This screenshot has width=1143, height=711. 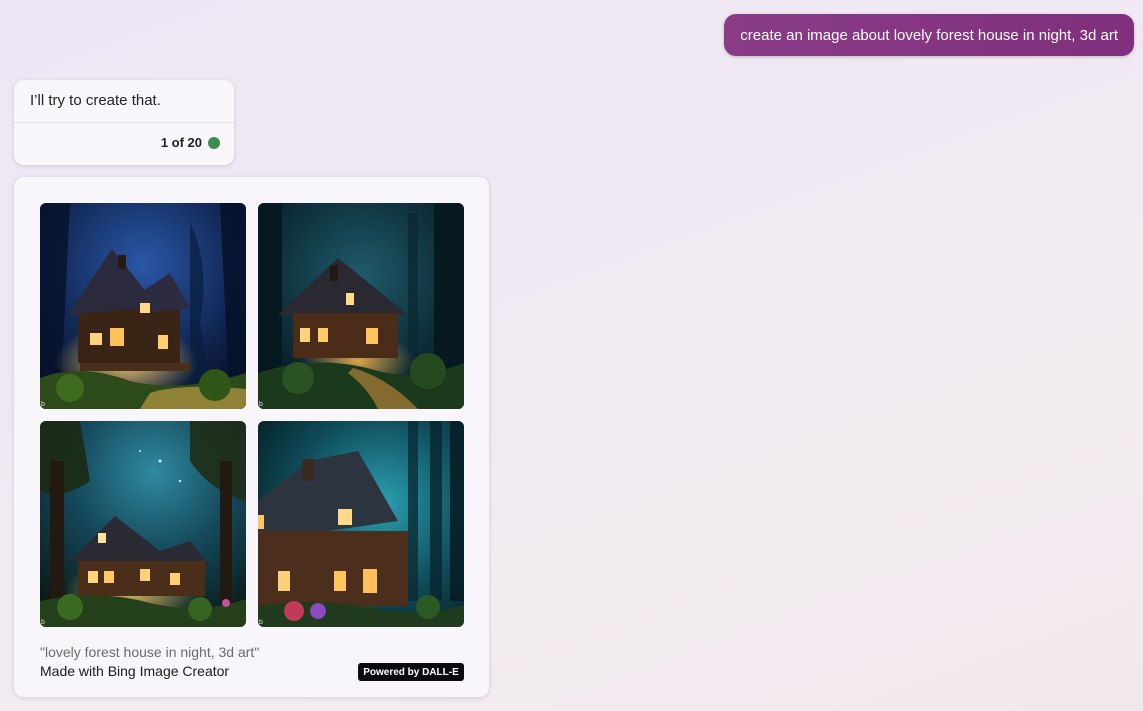 What do you see at coordinates (214, 142) in the screenshot?
I see `status-dot-icon` at bounding box center [214, 142].